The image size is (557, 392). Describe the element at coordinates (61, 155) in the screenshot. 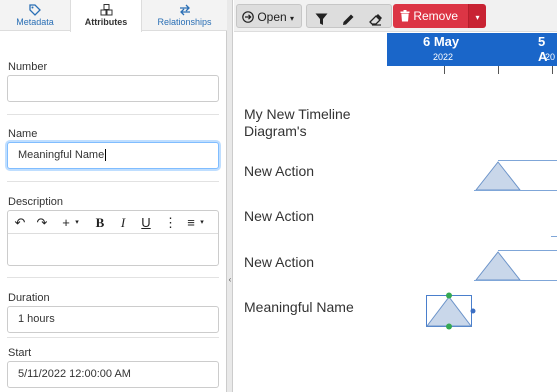

I see `name-value: Meaningful Name` at that location.